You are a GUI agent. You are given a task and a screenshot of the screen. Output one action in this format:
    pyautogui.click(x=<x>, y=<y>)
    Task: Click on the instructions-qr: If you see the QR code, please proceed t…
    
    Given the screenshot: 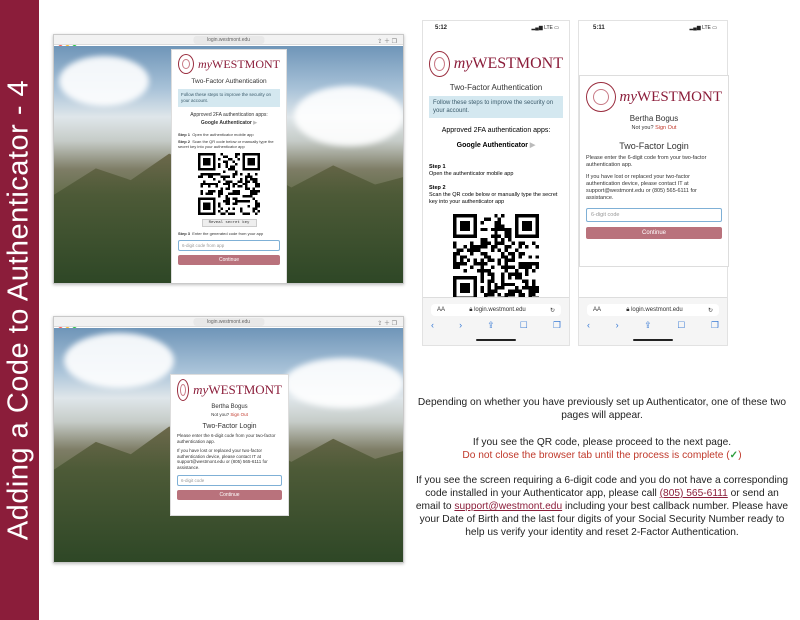 What is the action you would take?
    pyautogui.click(x=602, y=449)
    